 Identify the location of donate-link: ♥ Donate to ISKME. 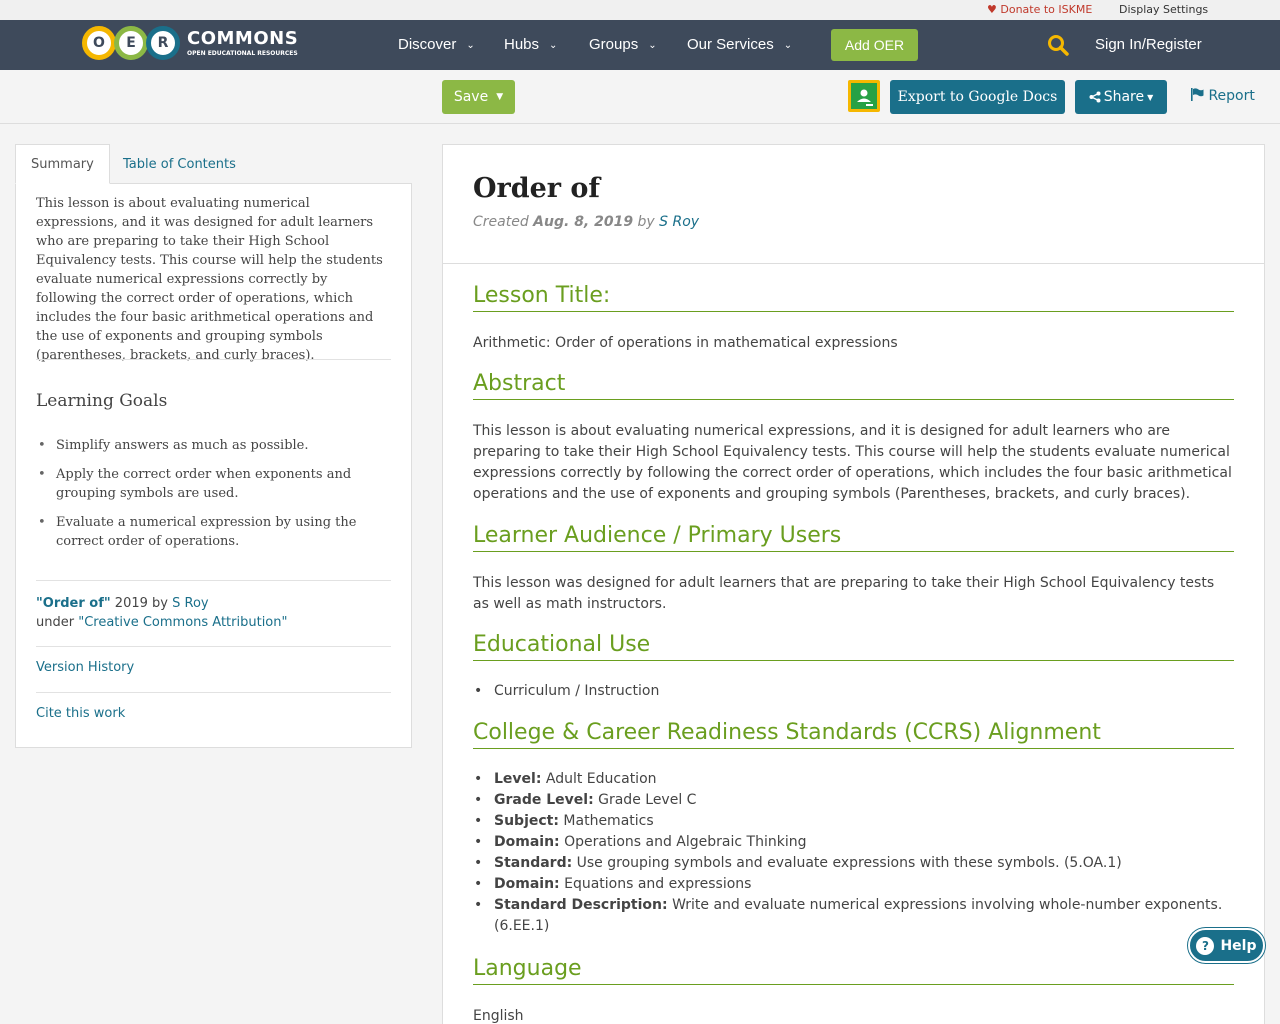
(1039, 9).